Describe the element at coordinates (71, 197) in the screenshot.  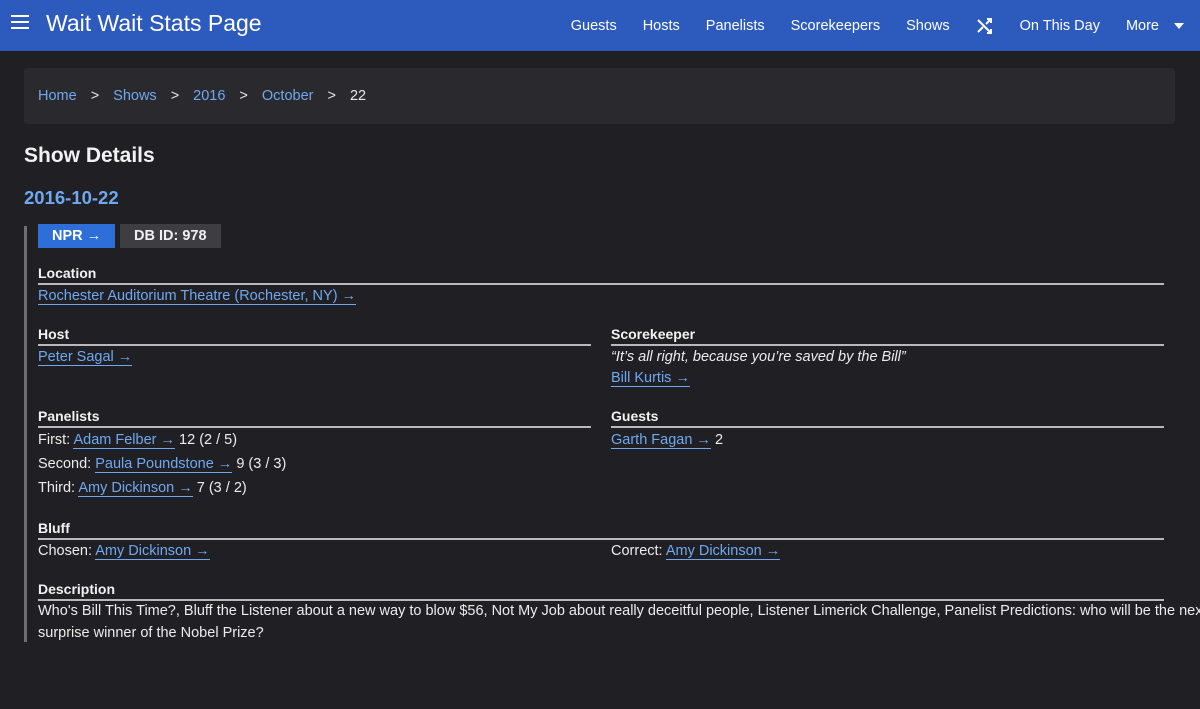
I see `show-date: 2016-10-22` at that location.